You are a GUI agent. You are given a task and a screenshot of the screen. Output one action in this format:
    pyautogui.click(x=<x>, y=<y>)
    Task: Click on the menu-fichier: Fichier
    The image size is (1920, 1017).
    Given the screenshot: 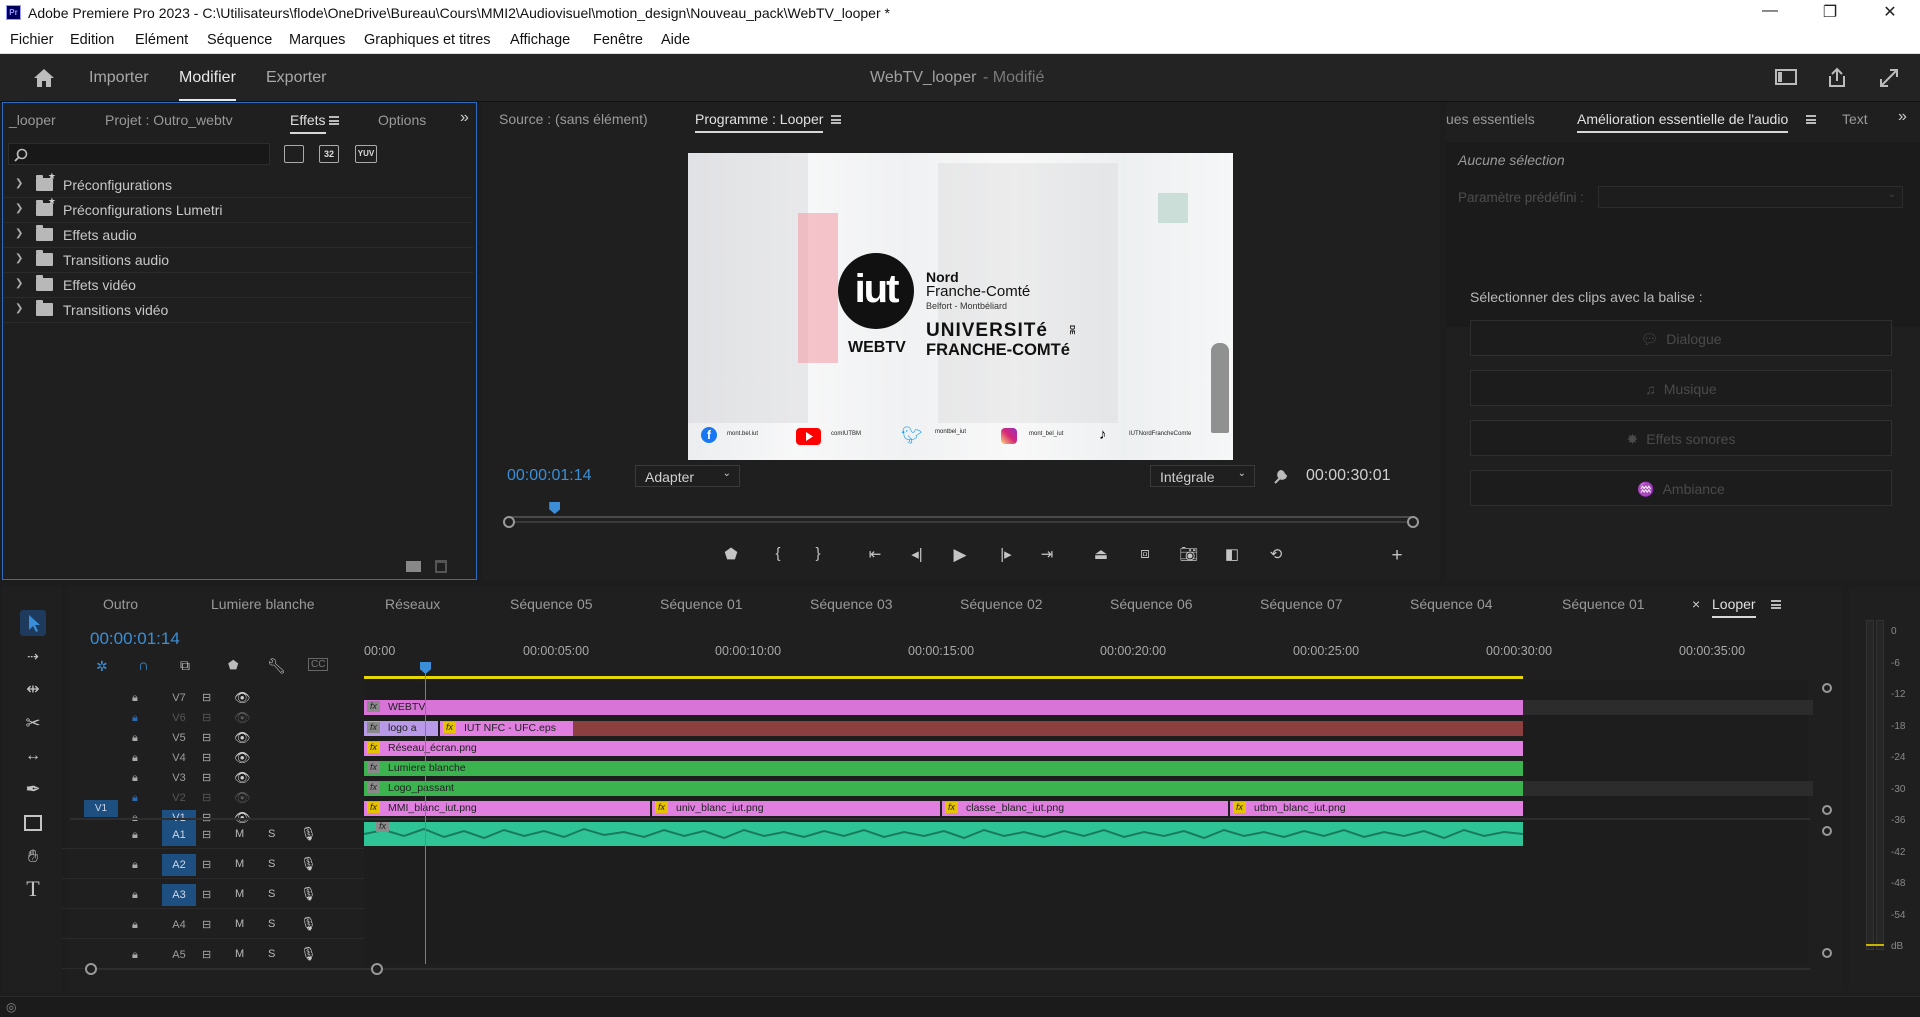 What is the action you would take?
    pyautogui.click(x=32, y=40)
    